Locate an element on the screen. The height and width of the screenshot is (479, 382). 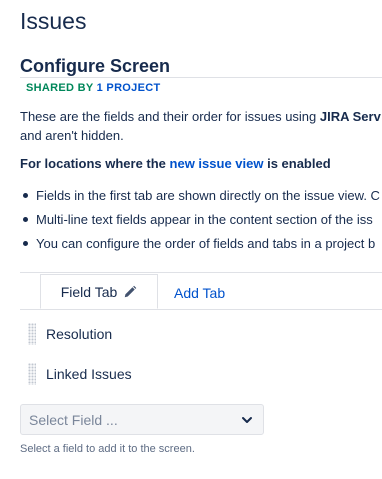
field-row-resolution: Resolution is located at coordinates (70, 334).